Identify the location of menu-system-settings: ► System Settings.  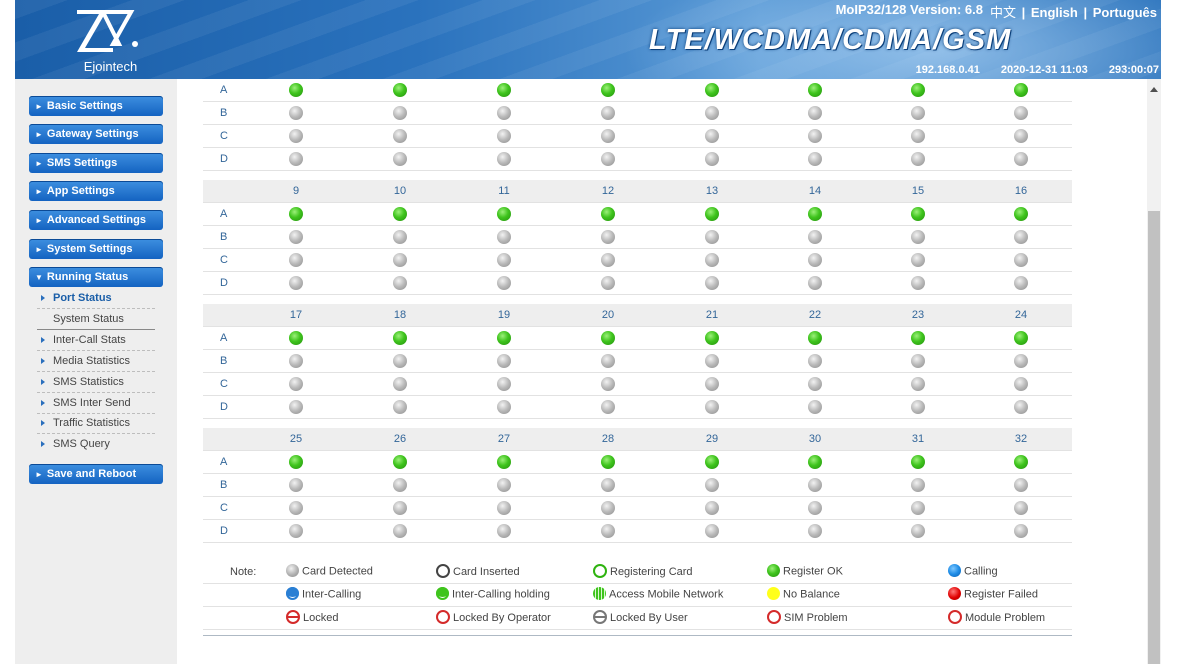
(96, 249).